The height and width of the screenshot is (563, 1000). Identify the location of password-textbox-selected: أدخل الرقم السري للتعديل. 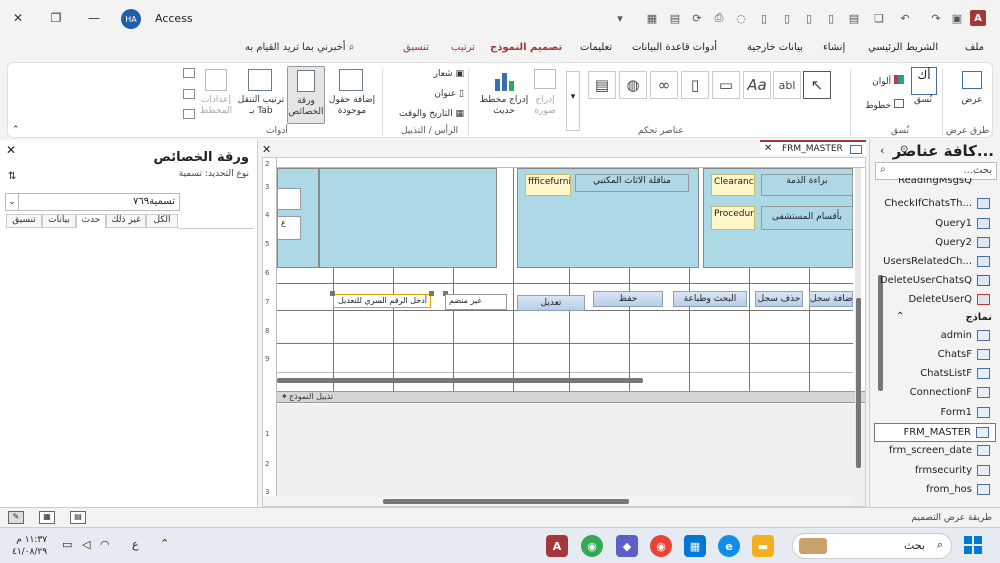
(382, 301).